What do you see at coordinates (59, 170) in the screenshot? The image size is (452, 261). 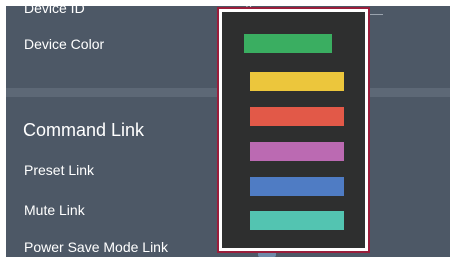 I see `preset-link-label: Preset Link` at bounding box center [59, 170].